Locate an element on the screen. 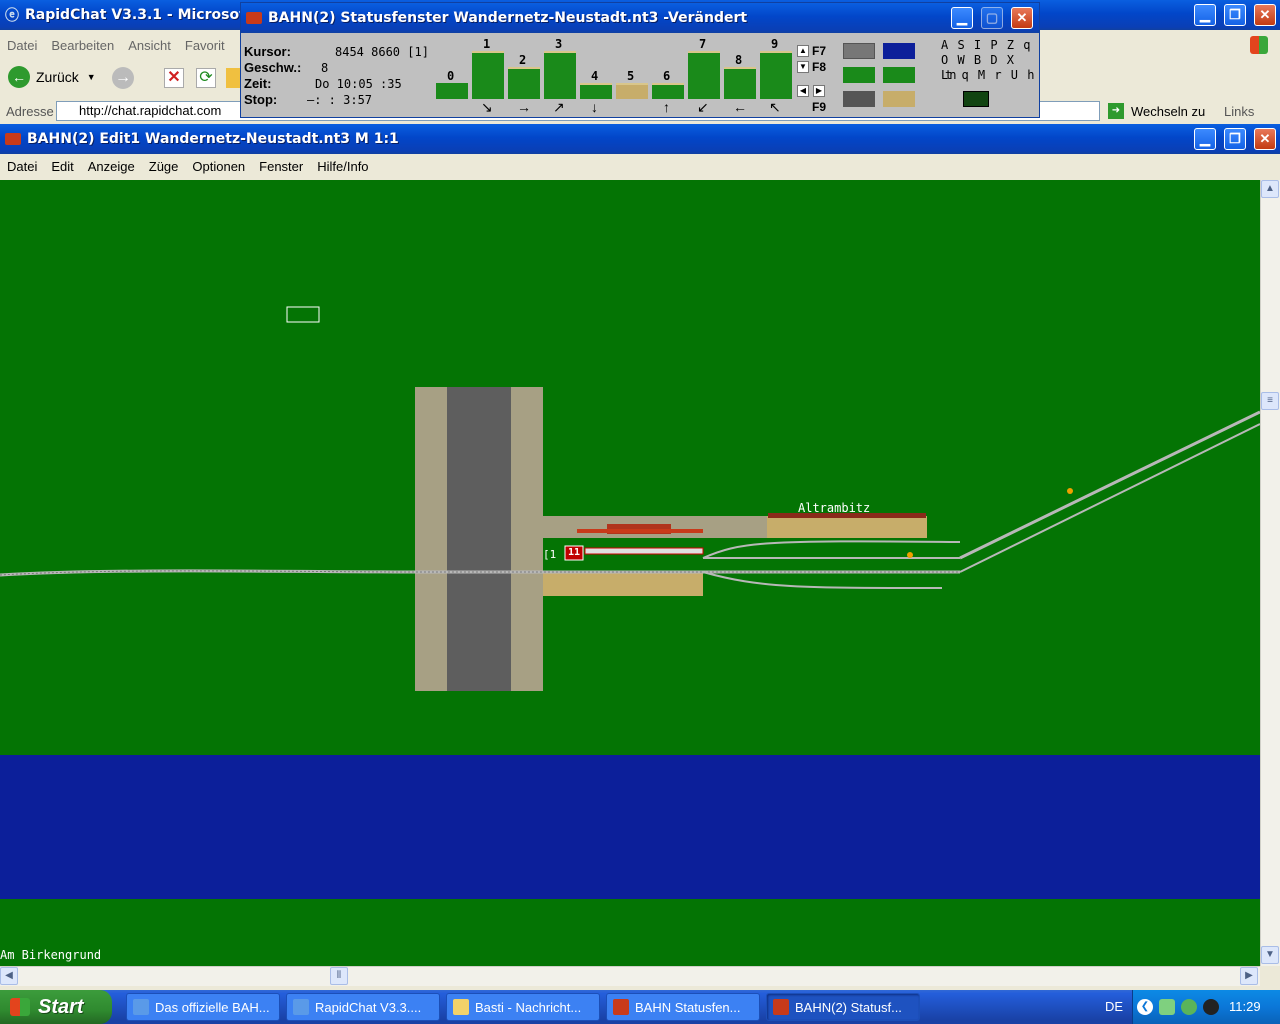 This screenshot has width=1280, height=1024. vertical-scrollbar: ▲ ≡ ▼ is located at coordinates (1270, 573).